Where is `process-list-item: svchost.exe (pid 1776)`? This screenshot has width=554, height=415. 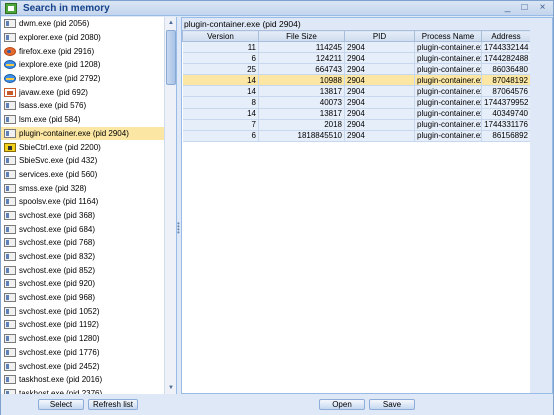
process-list-item: svchost.exe (pid 1776) is located at coordinates (82, 353).